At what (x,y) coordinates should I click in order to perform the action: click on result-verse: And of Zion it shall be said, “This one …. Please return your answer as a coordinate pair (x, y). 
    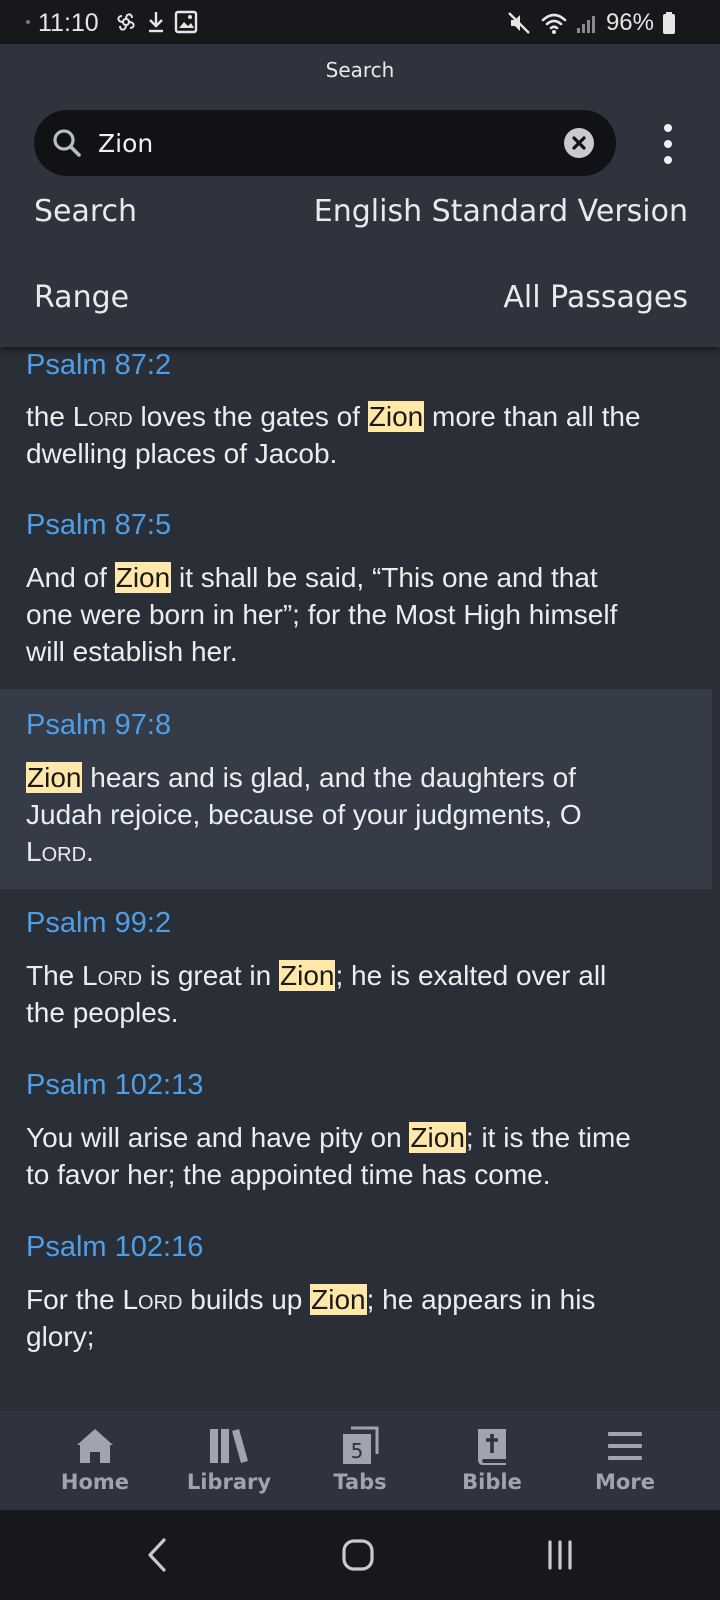
    Looking at the image, I should click on (361, 614).